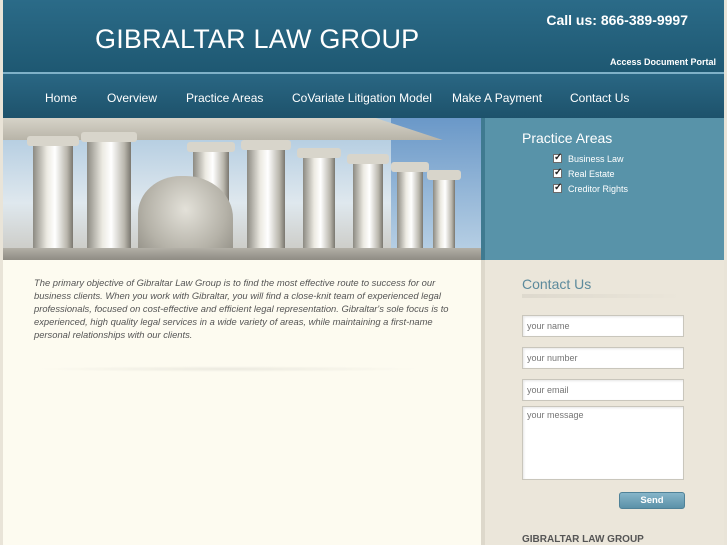 The image size is (727, 545). I want to click on email-field, so click(603, 390).